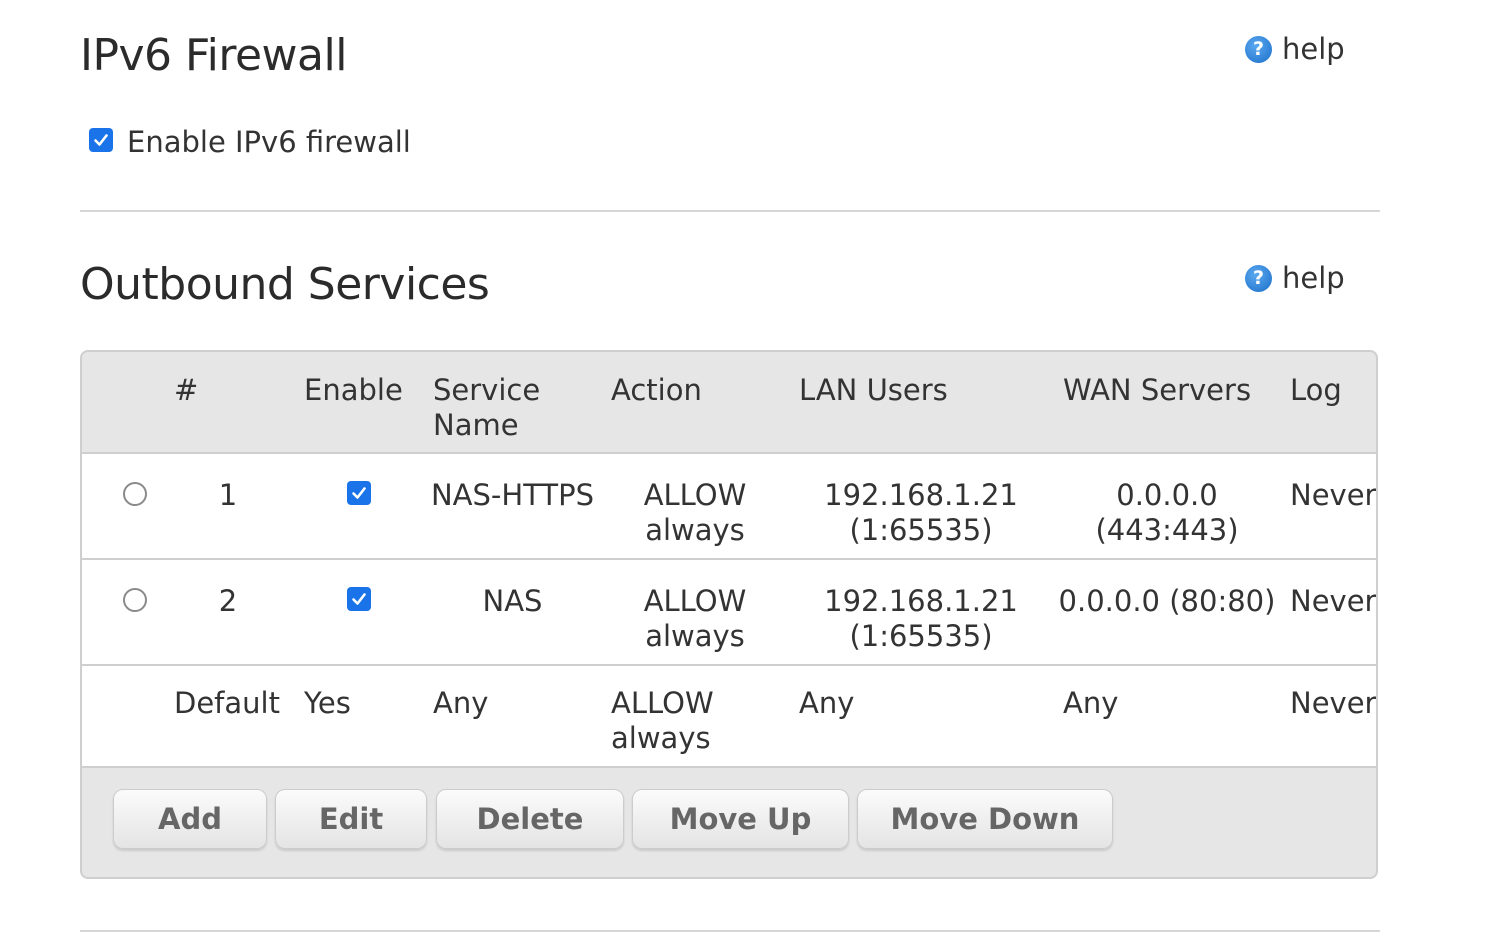 This screenshot has width=1502, height=944. I want to click on ipv6-firewall-help-link: ? help, so click(1295, 49).